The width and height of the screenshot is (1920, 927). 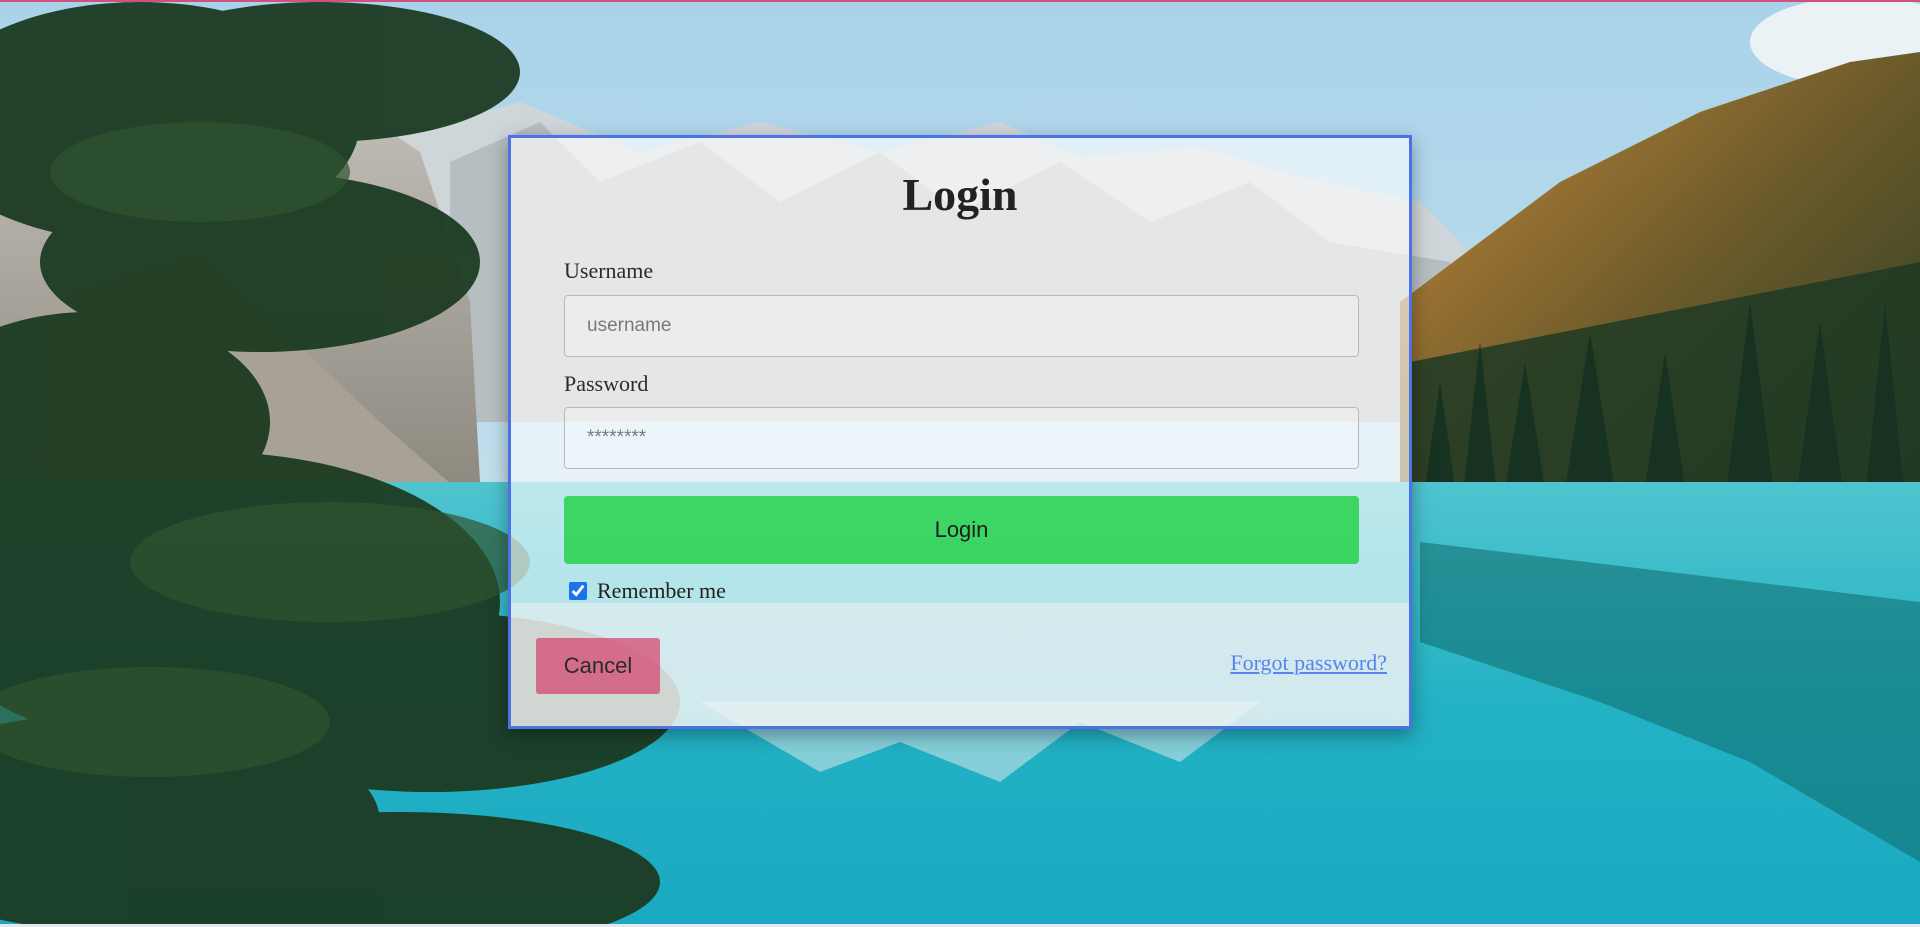 I want to click on forgot-password-link: Forgot password?, so click(x=1308, y=663).